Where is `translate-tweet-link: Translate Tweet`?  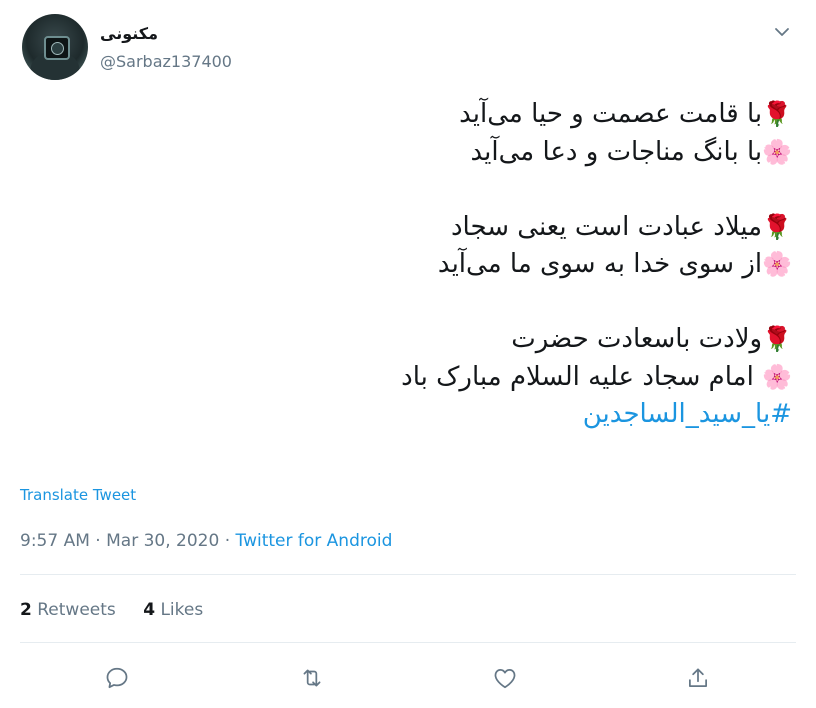 translate-tweet-link: Translate Tweet is located at coordinates (78, 495).